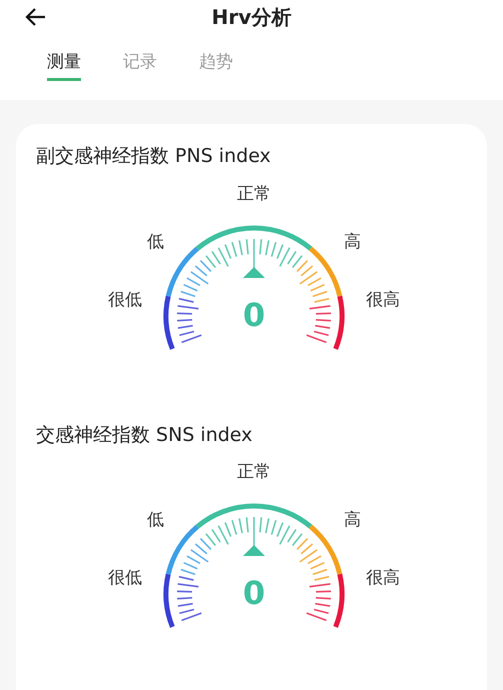 The height and width of the screenshot is (690, 503). What do you see at coordinates (154, 156) in the screenshot?
I see `gauge-title: 副交感神经指数 PNS index` at bounding box center [154, 156].